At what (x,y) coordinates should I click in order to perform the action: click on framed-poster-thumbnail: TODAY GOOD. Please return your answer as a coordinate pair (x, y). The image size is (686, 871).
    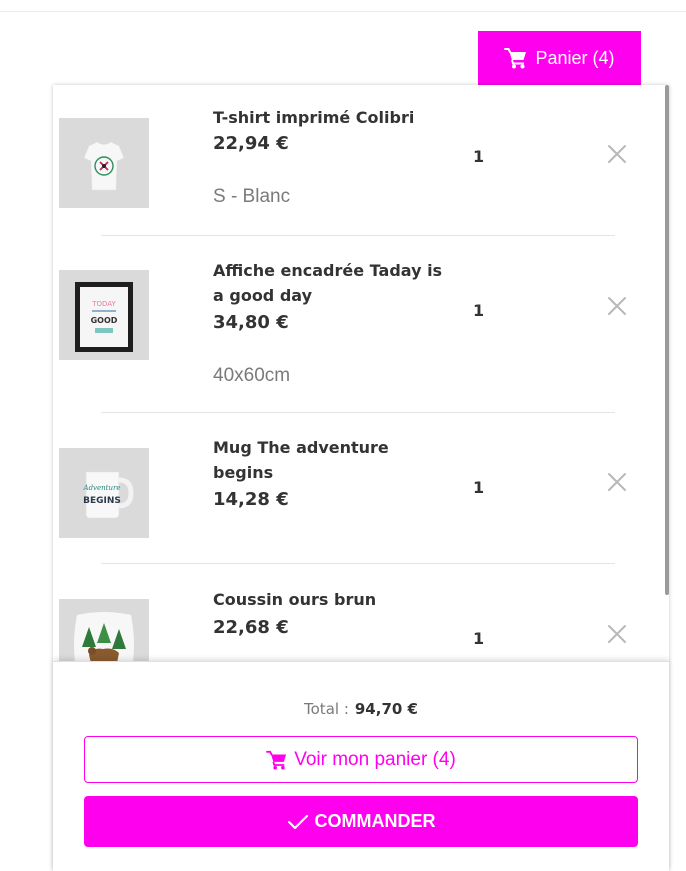
    Looking at the image, I should click on (104, 315).